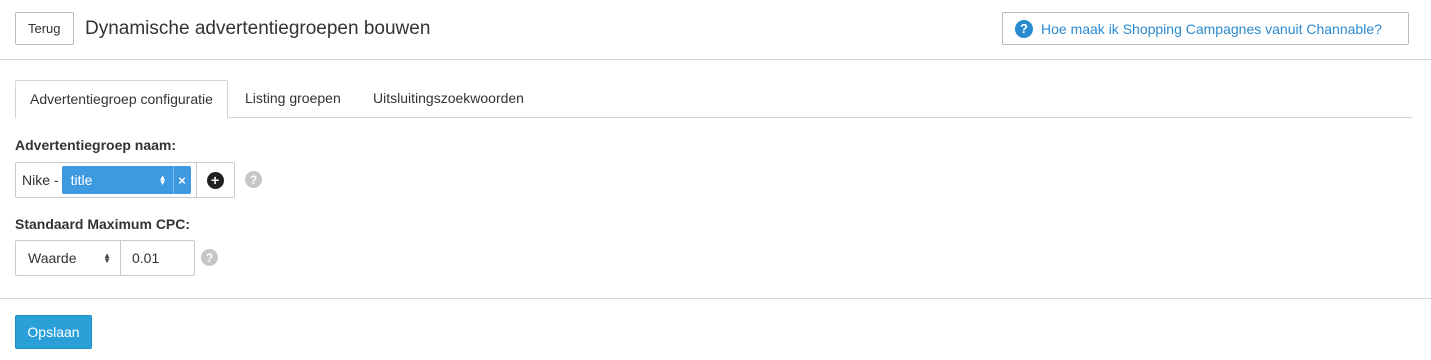 The image size is (1431, 360). What do you see at coordinates (117, 180) in the screenshot?
I see `token-field-select: title ▲ ▼` at bounding box center [117, 180].